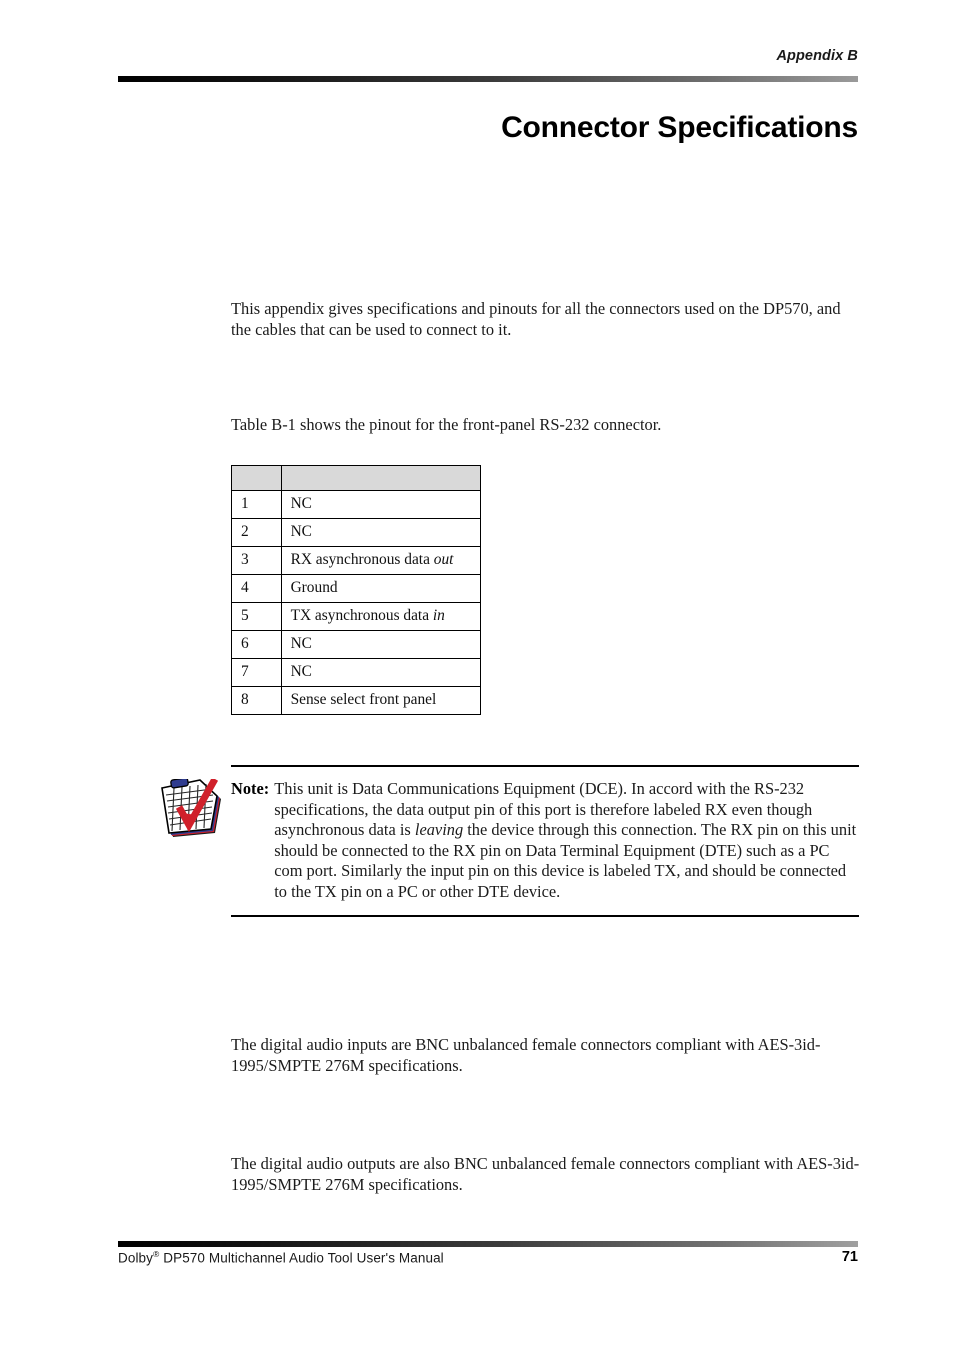  What do you see at coordinates (256, 504) in the screenshot?
I see `table-cell-pin: 1` at bounding box center [256, 504].